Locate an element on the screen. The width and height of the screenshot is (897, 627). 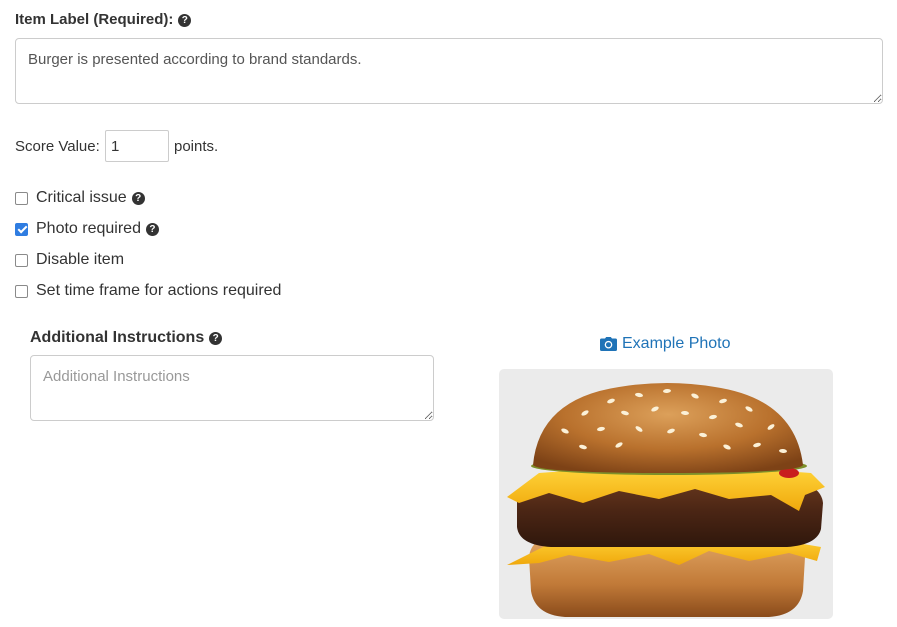
score-value-input is located at coordinates (137, 146).